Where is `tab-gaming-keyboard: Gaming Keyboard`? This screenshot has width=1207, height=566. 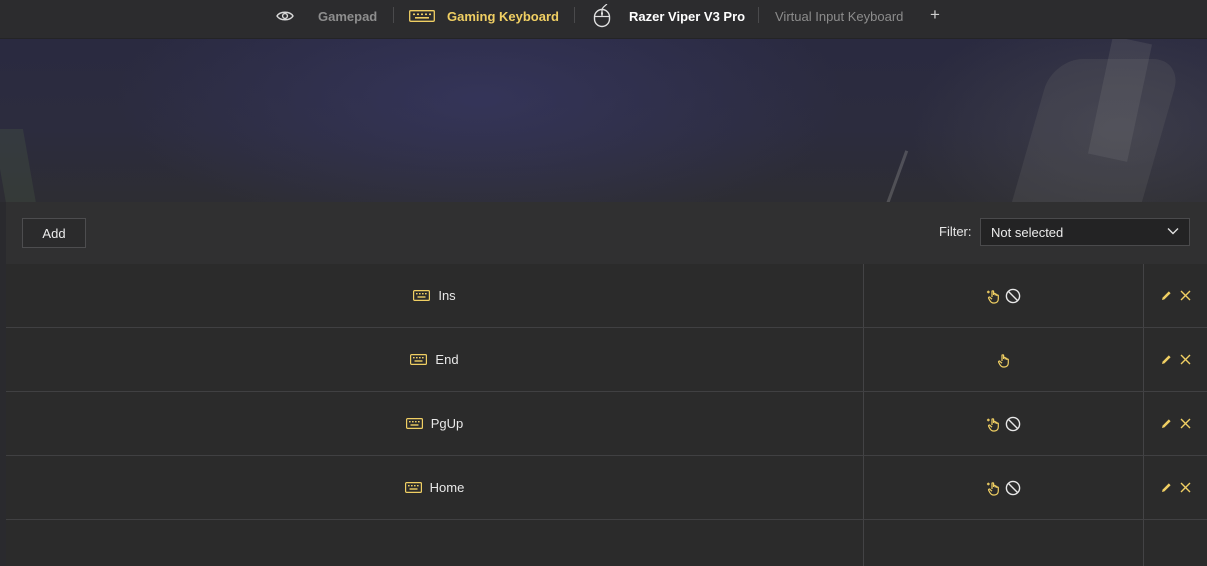 tab-gaming-keyboard: Gaming Keyboard is located at coordinates (484, 16).